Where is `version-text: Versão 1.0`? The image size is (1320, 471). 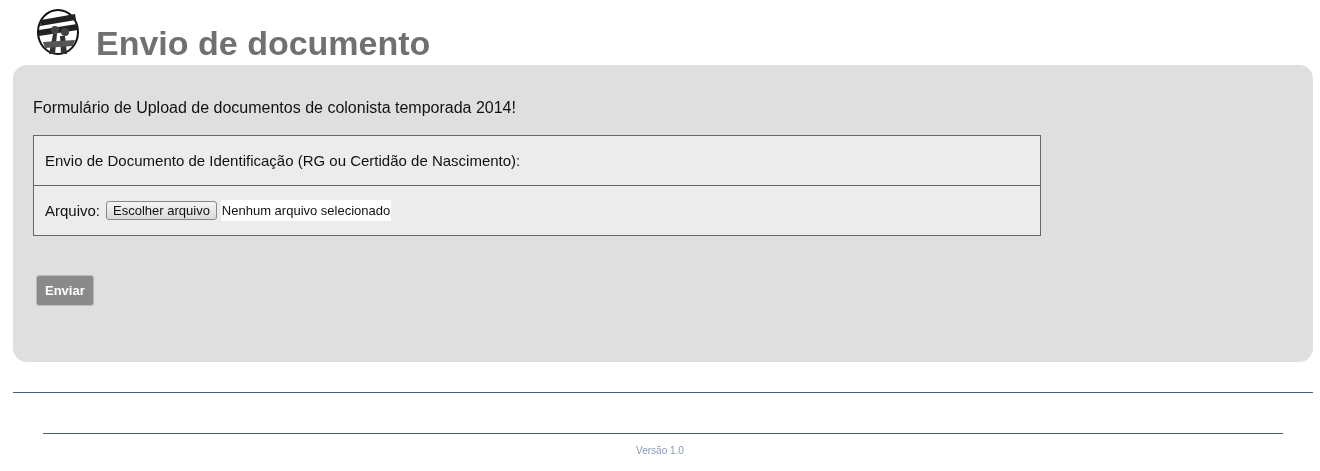
version-text: Versão 1.0 is located at coordinates (660, 450).